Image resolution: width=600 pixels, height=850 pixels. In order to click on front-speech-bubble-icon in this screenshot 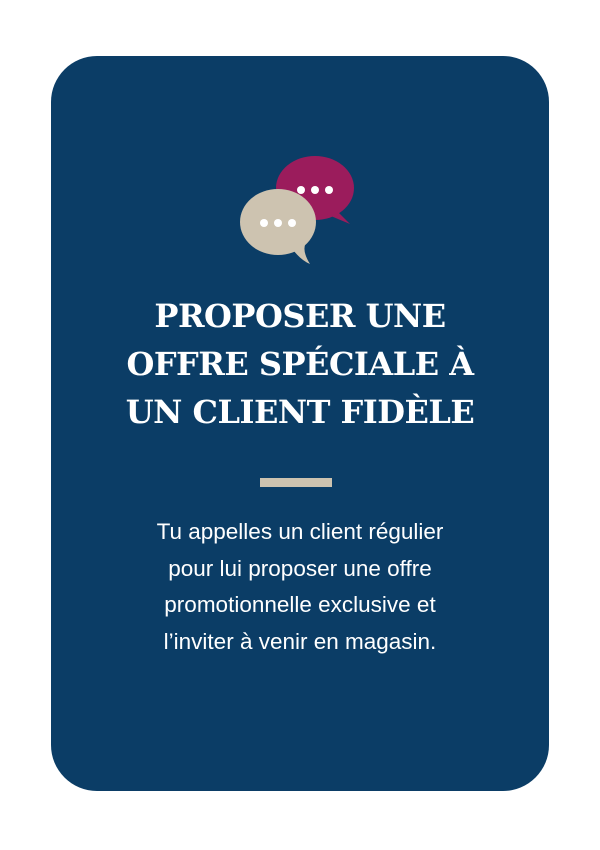, I will do `click(278, 226)`.